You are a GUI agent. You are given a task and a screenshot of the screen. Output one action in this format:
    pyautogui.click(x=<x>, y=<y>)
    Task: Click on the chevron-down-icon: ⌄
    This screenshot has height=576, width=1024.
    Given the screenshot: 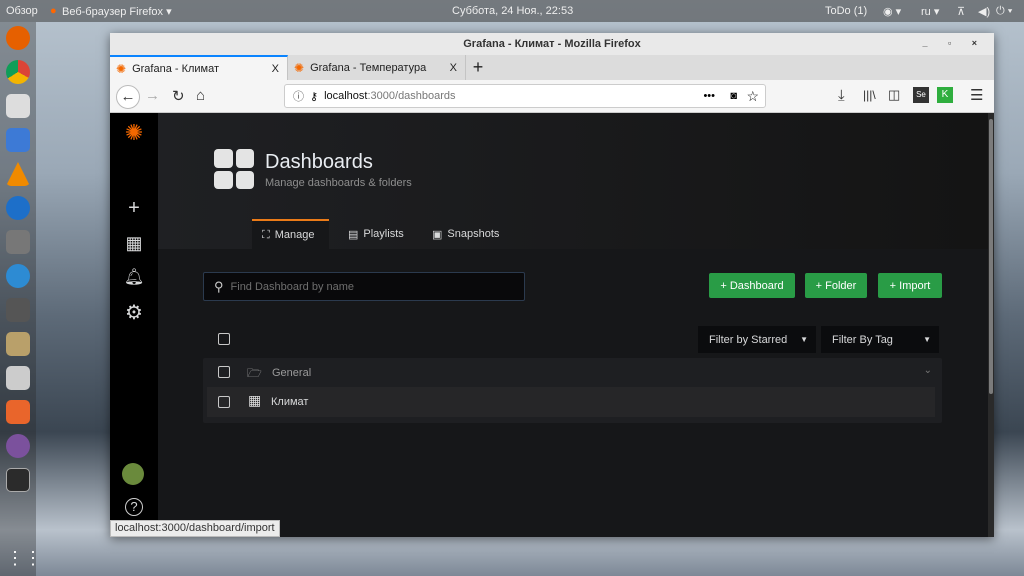 What is the action you would take?
    pyautogui.click(x=928, y=370)
    